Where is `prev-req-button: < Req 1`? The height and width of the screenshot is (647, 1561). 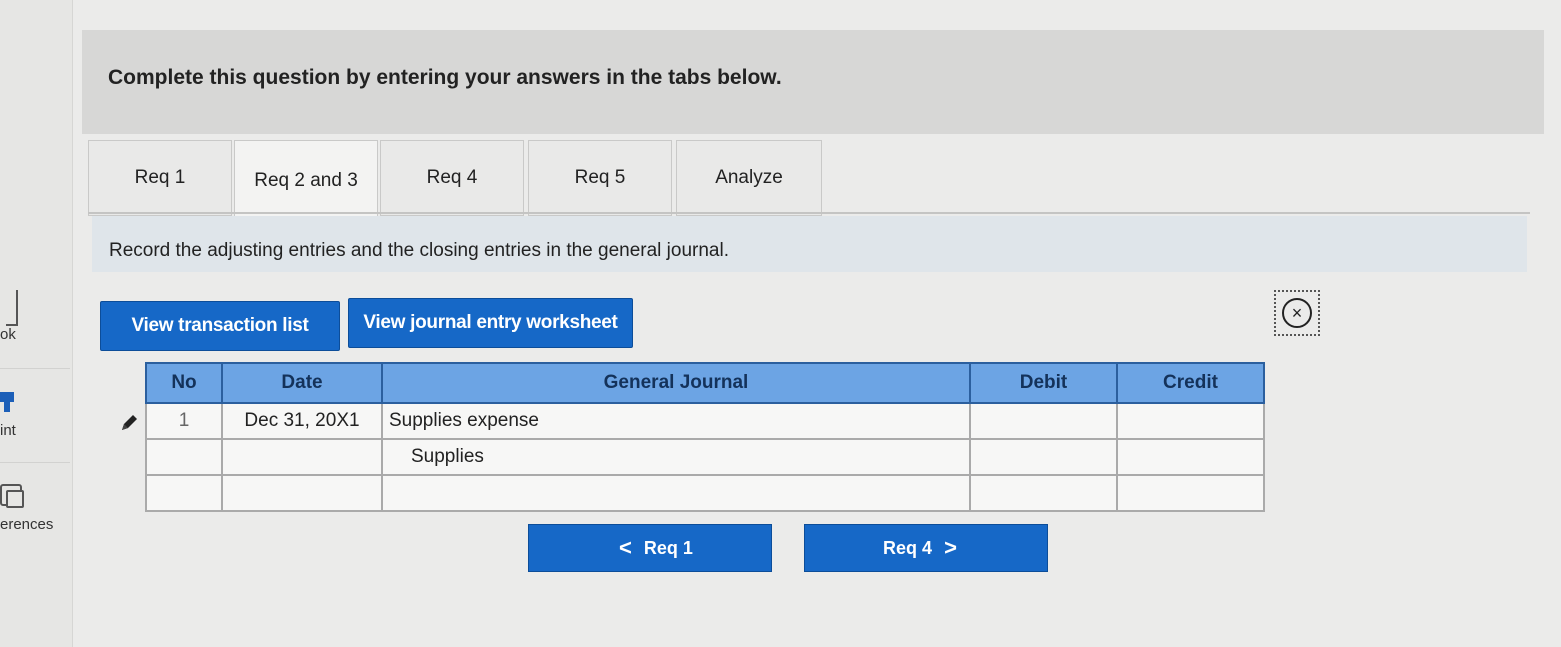 prev-req-button: < Req 1 is located at coordinates (650, 548).